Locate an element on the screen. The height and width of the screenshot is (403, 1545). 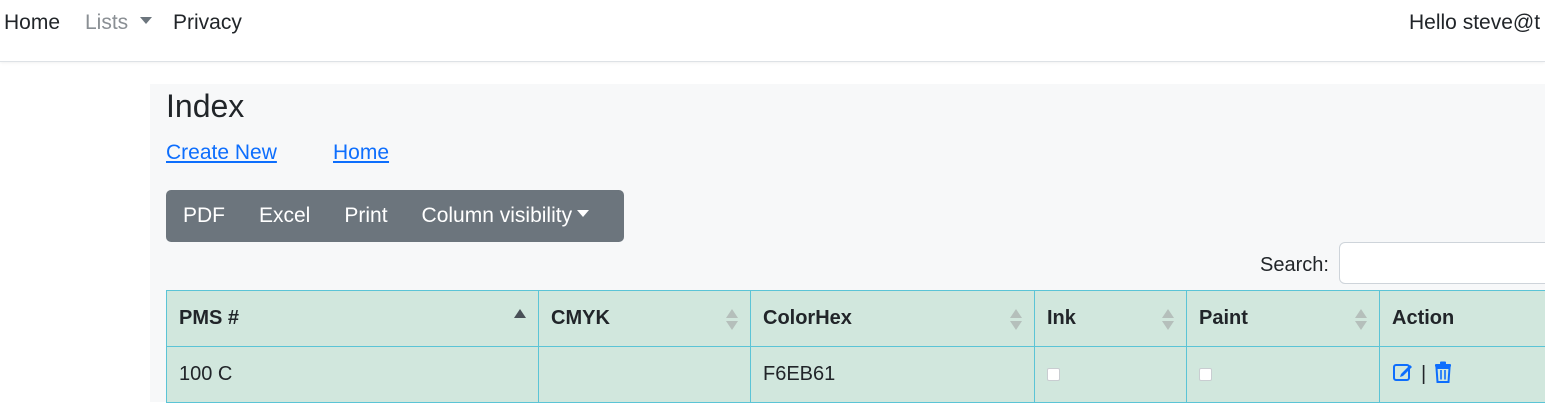
nav-privacy-link: Privacy is located at coordinates (207, 23).